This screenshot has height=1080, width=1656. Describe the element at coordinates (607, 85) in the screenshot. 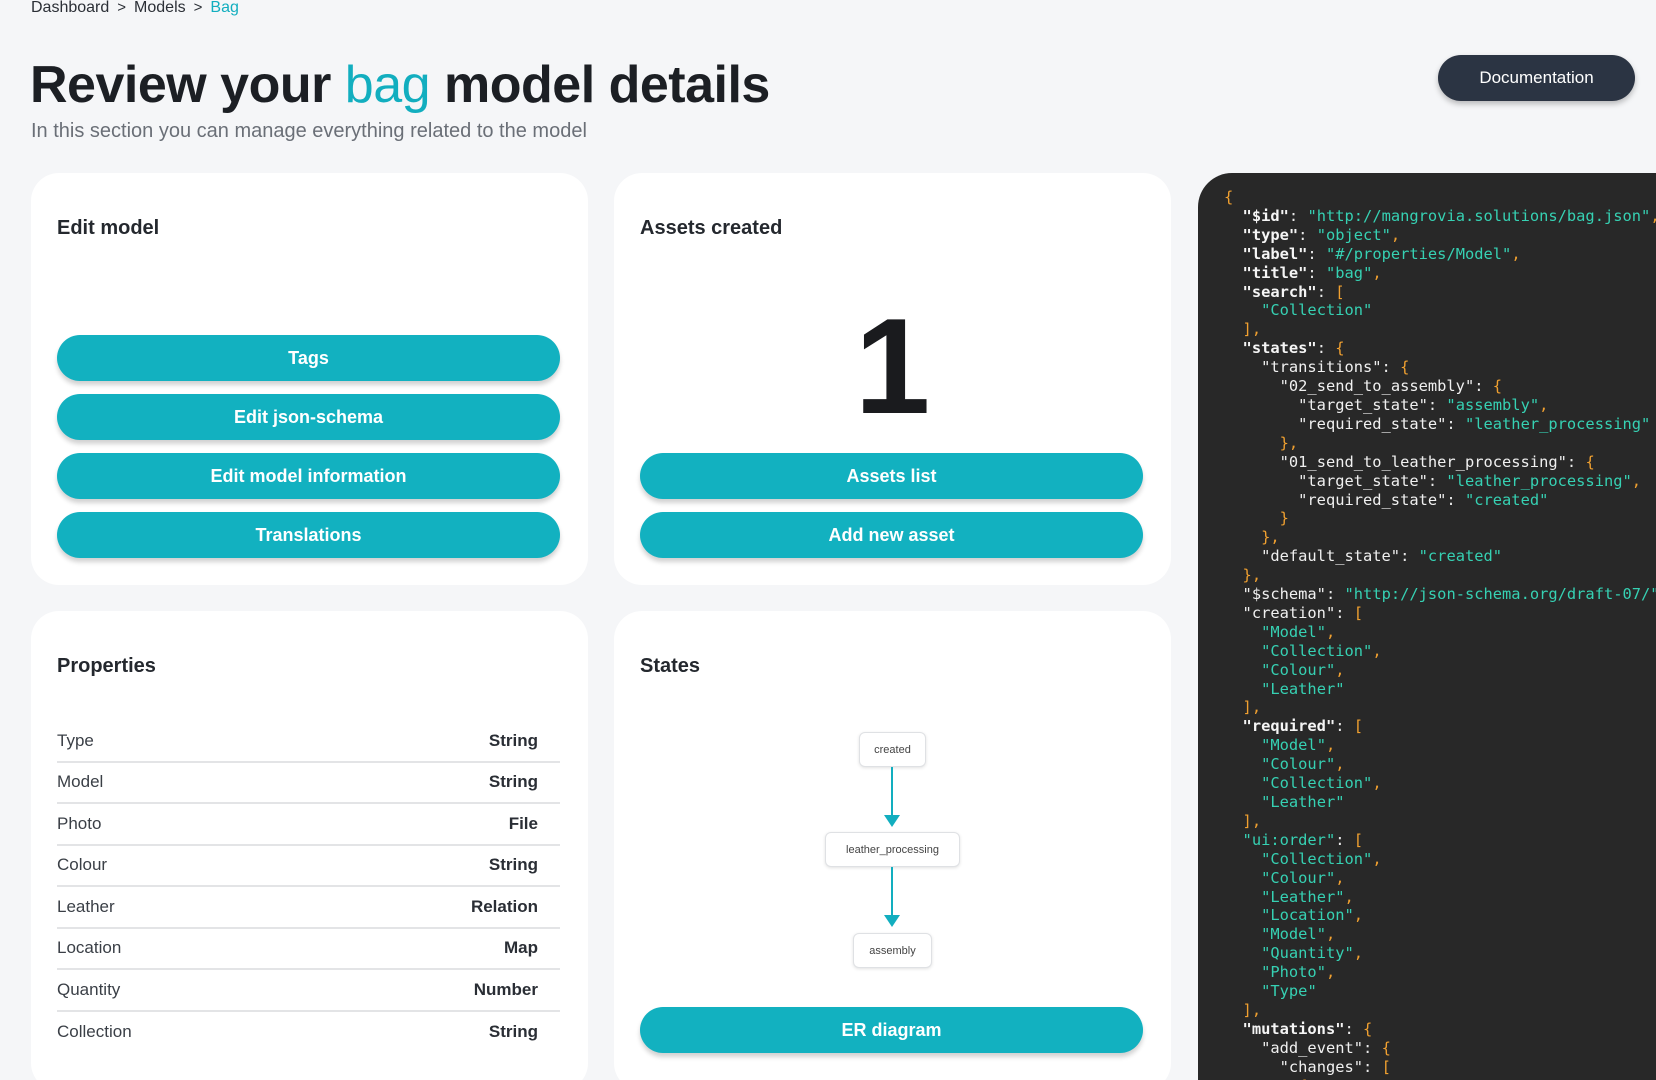

I see `page-title-suffix: model details` at that location.